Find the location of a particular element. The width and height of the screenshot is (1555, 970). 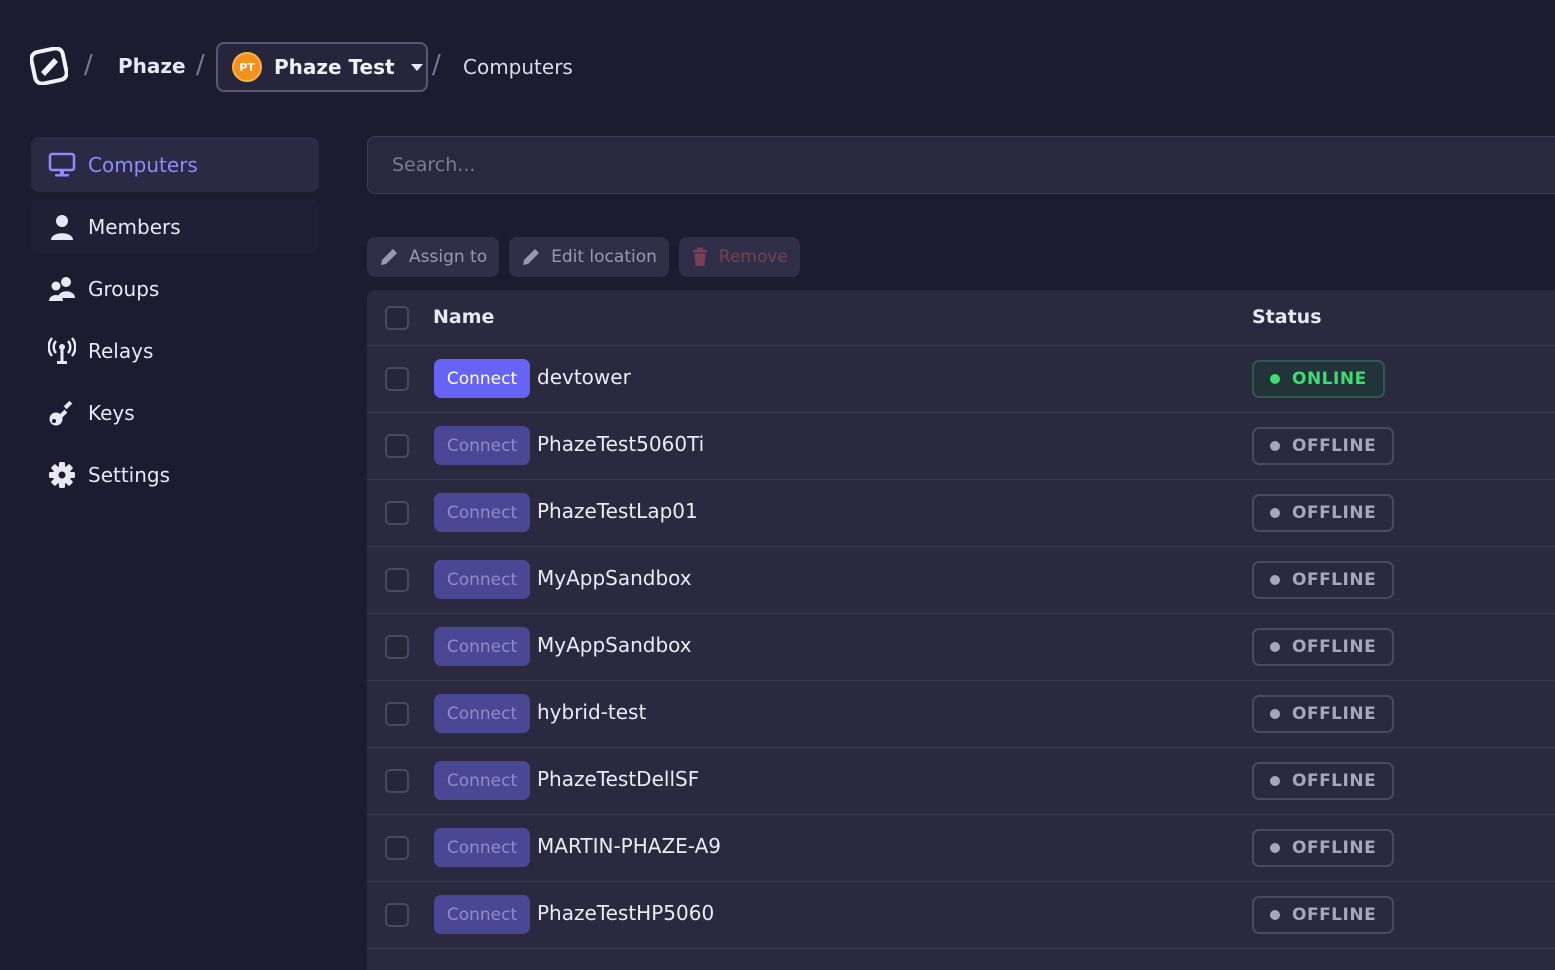

assign-to-button: Assign to is located at coordinates (433, 257).